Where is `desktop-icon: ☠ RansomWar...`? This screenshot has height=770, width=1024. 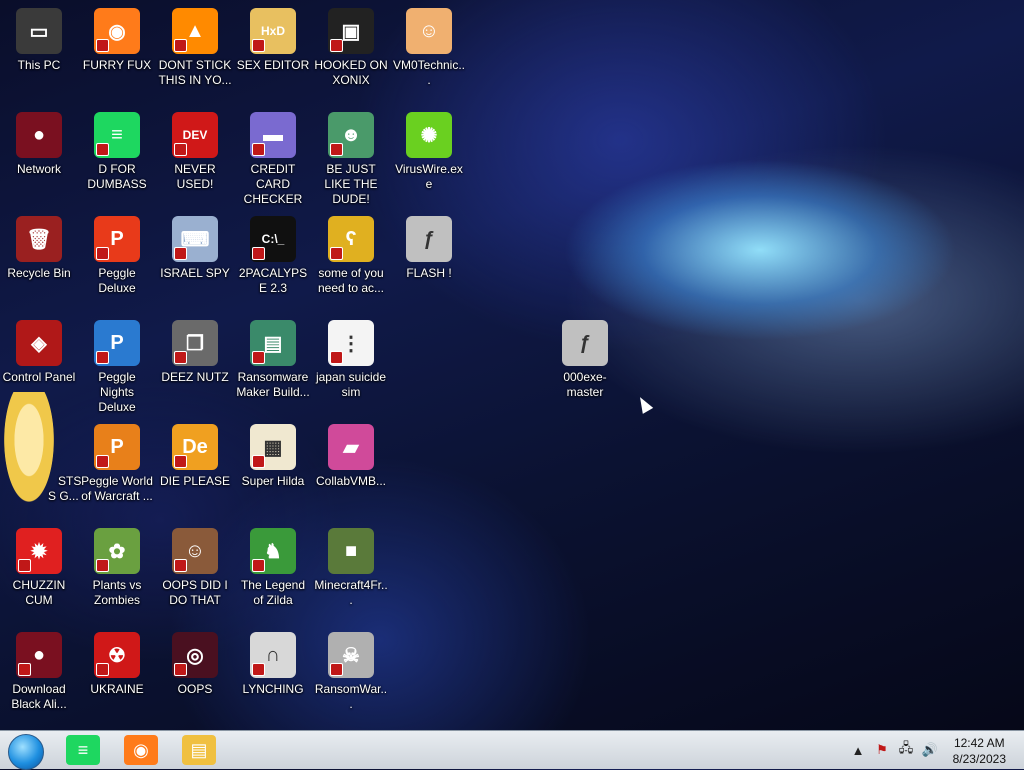 desktop-icon: ☠ RansomWar... is located at coordinates (351, 672).